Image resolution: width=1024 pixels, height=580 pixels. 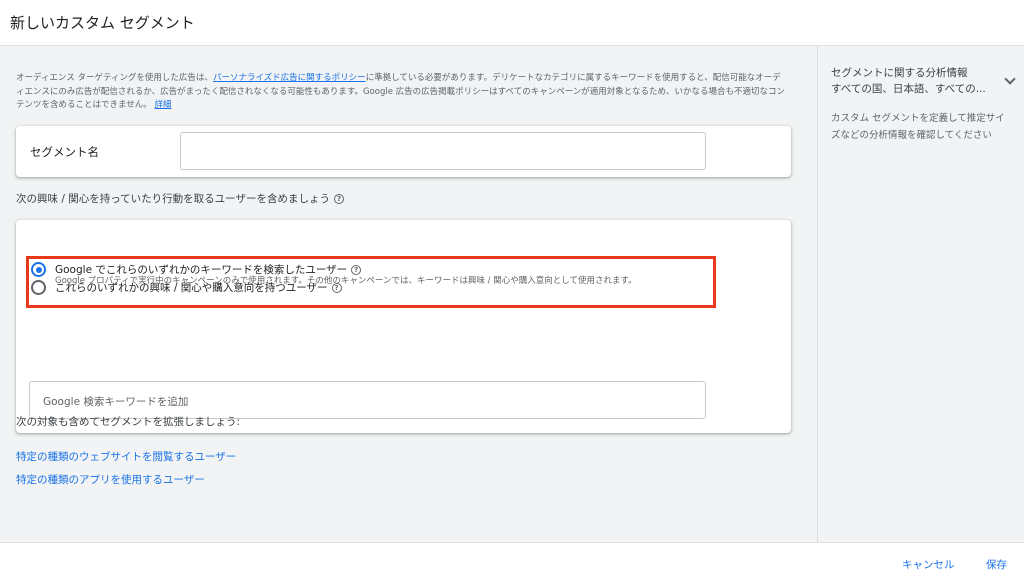 What do you see at coordinates (512, 561) in the screenshot?
I see `footer: キャンセル 保存` at bounding box center [512, 561].